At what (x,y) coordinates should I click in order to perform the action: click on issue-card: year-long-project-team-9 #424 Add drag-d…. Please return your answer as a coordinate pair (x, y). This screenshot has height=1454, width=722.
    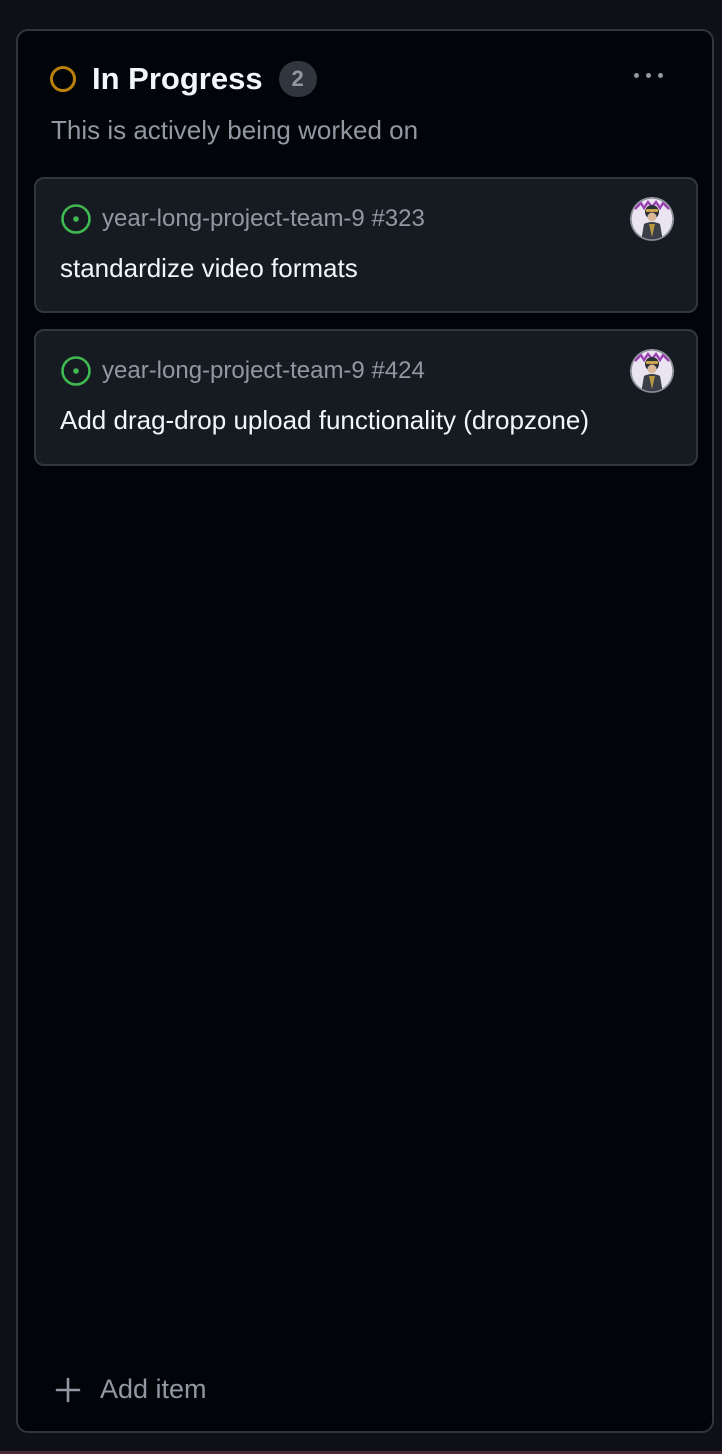
    Looking at the image, I should click on (366, 397).